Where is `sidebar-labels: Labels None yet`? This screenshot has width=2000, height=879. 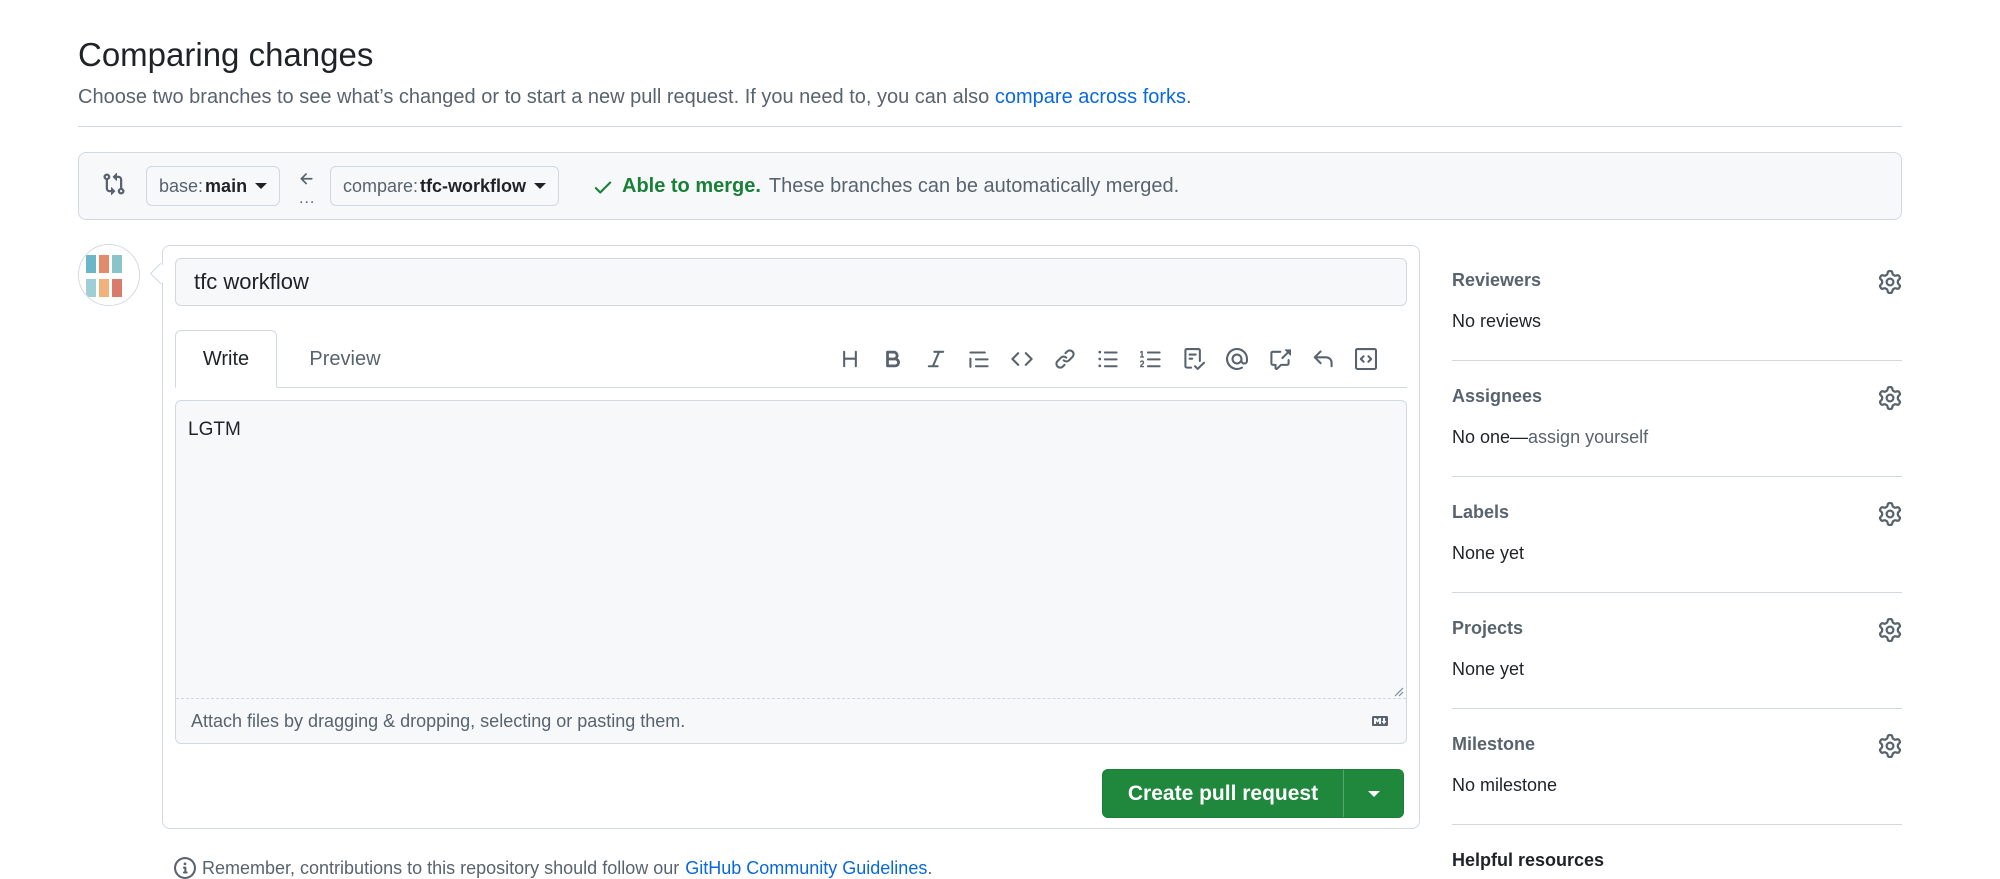
sidebar-labels: Labels None yet is located at coordinates (1677, 533).